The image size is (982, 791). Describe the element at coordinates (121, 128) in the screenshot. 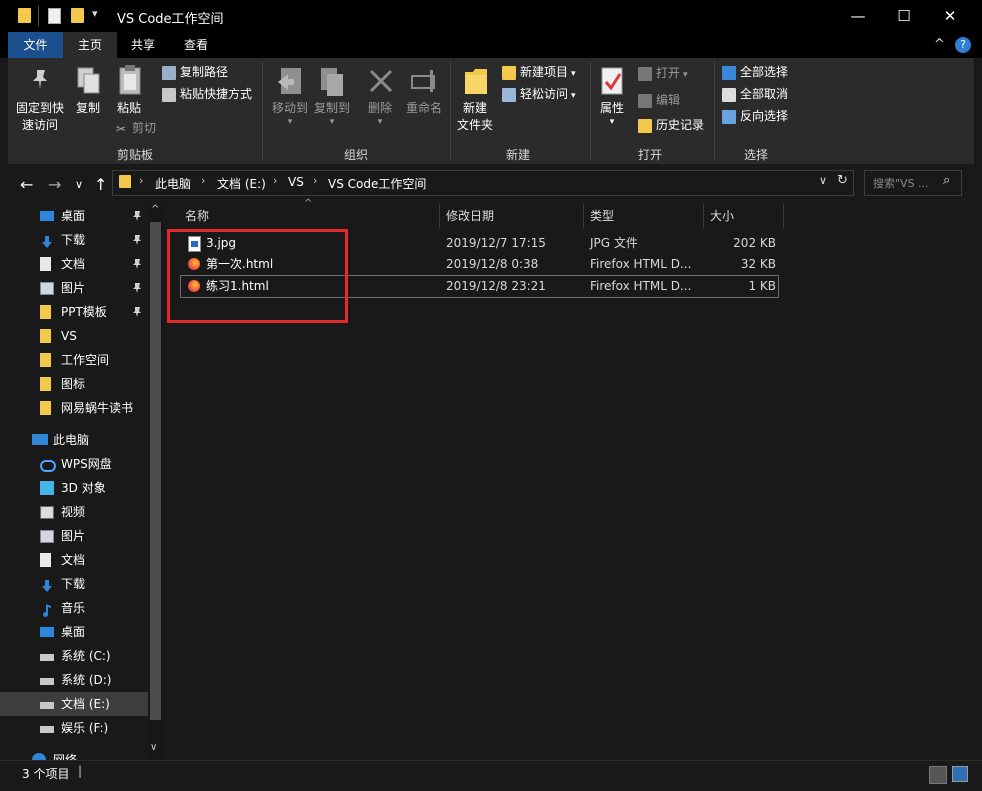

I see `scissors-icon: ✂` at that location.